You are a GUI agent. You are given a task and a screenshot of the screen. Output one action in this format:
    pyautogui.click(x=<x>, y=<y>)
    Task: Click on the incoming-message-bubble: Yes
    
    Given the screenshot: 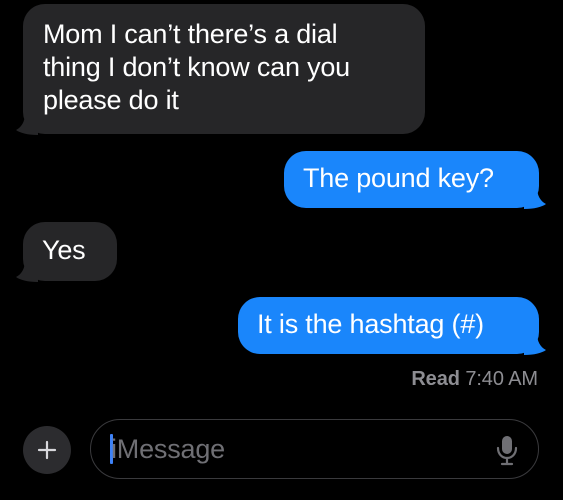 What is the action you would take?
    pyautogui.click(x=66, y=252)
    